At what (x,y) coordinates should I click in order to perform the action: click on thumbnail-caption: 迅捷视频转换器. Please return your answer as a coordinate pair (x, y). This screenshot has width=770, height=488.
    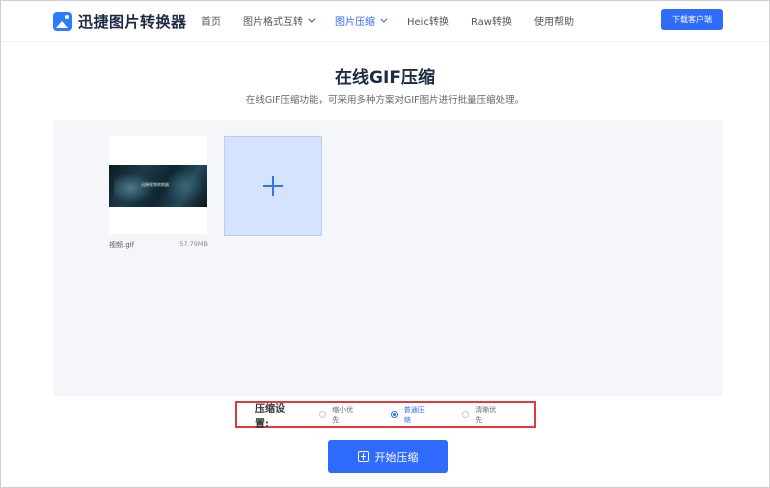
    Looking at the image, I should click on (155, 184).